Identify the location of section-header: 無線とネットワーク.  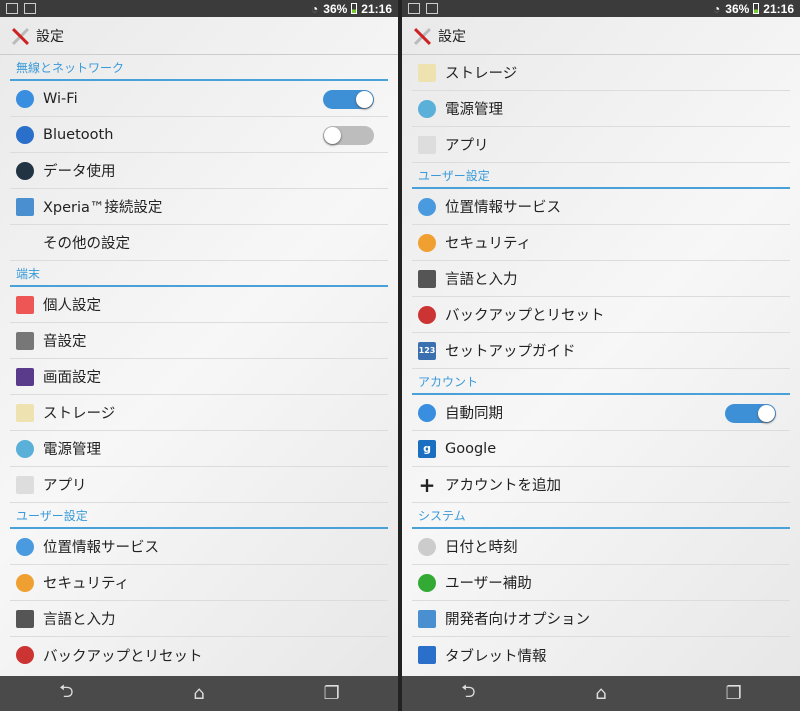
(199, 68).